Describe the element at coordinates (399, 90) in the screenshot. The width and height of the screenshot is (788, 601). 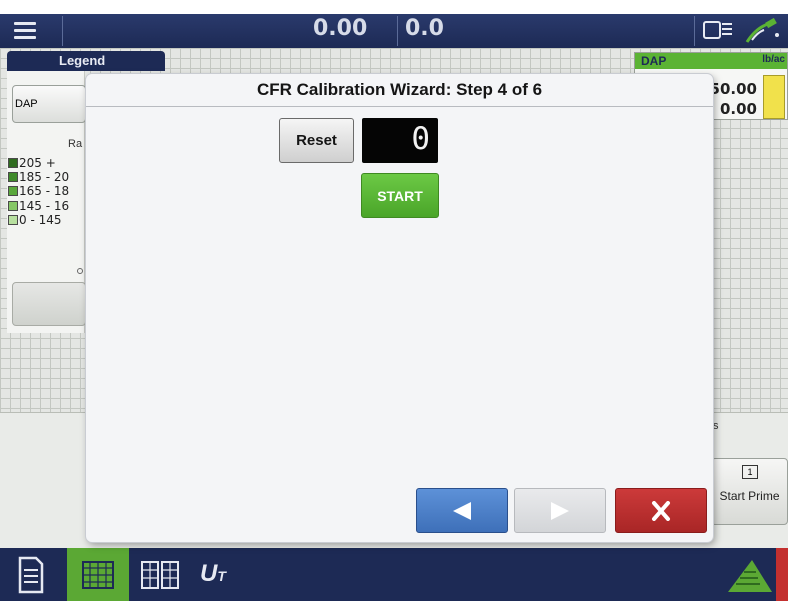
I see `dialog-title: CFR Calibration Wizard: Step 4 of 6` at that location.